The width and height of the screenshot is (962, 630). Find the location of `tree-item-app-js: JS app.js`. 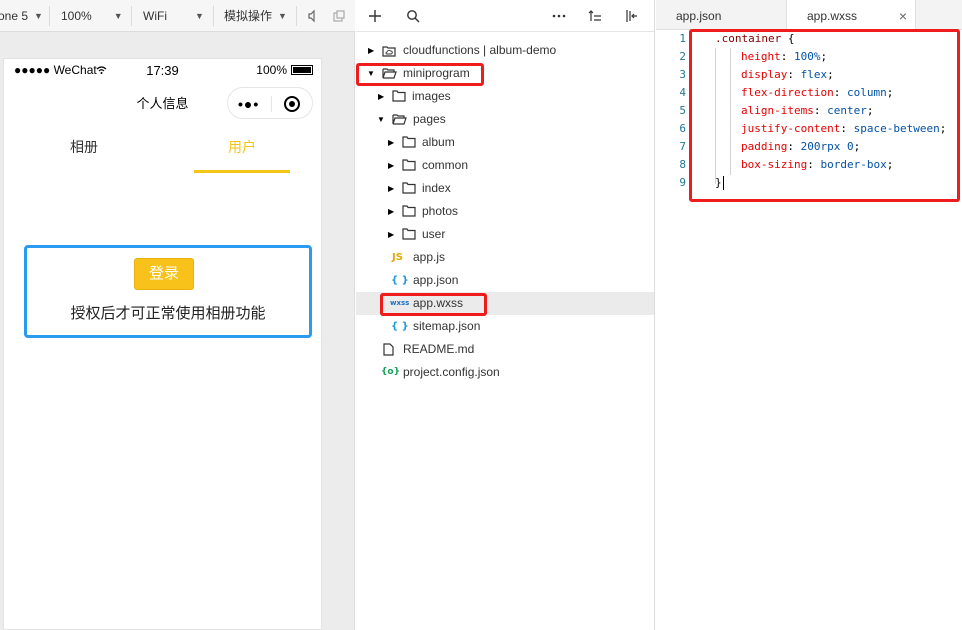

tree-item-app-js: JS app.js is located at coordinates (505, 257).